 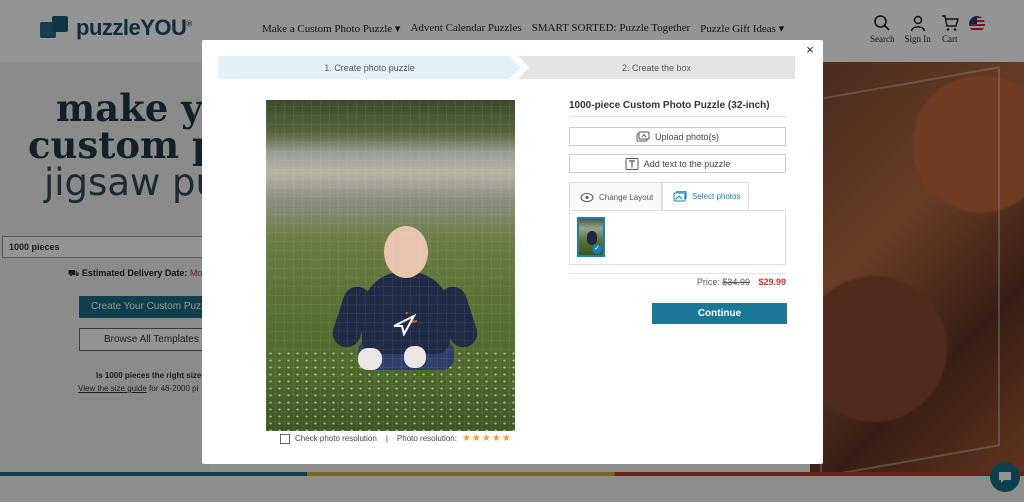 I want to click on text-icon, so click(x=632, y=163).